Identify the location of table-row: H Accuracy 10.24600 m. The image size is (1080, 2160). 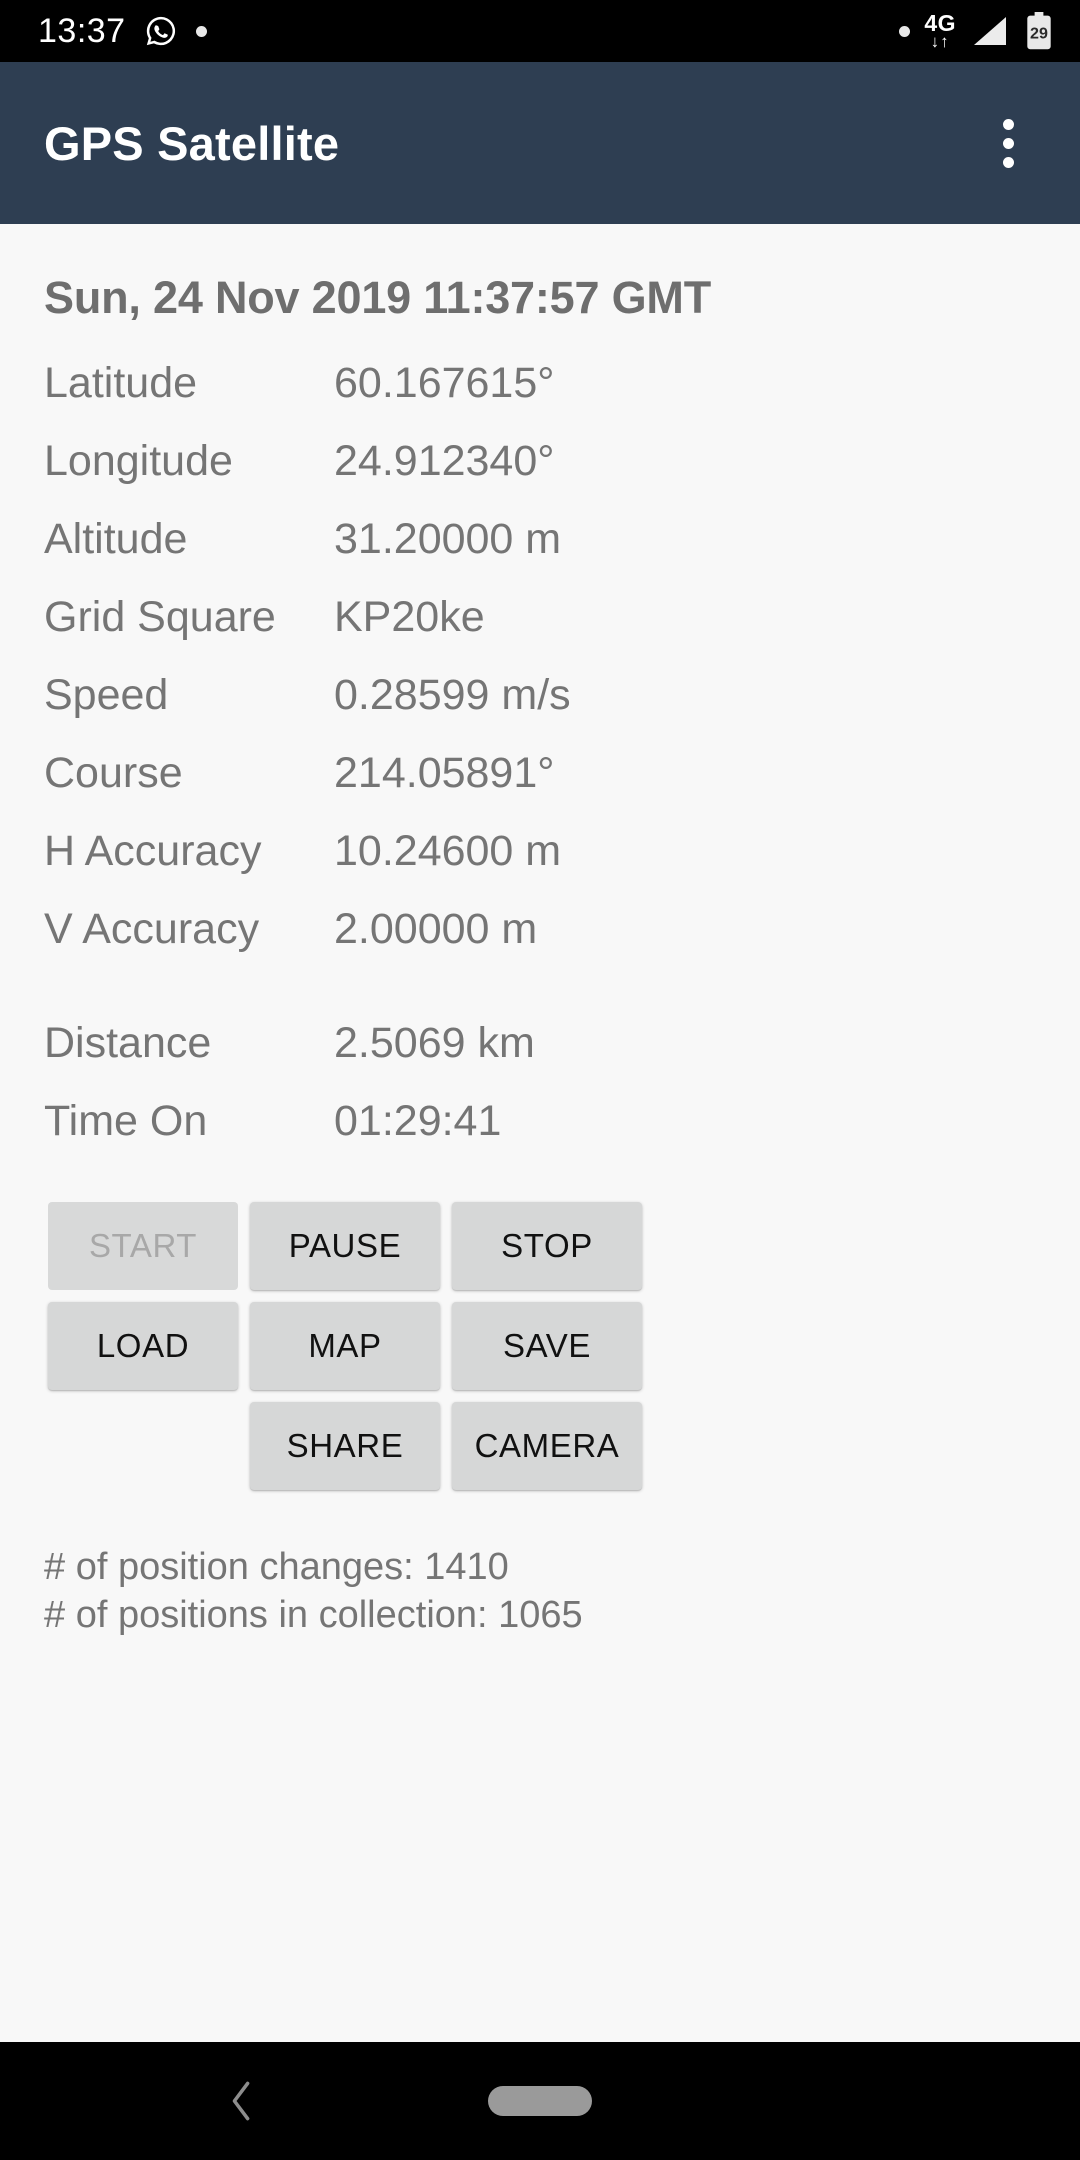
(540, 851).